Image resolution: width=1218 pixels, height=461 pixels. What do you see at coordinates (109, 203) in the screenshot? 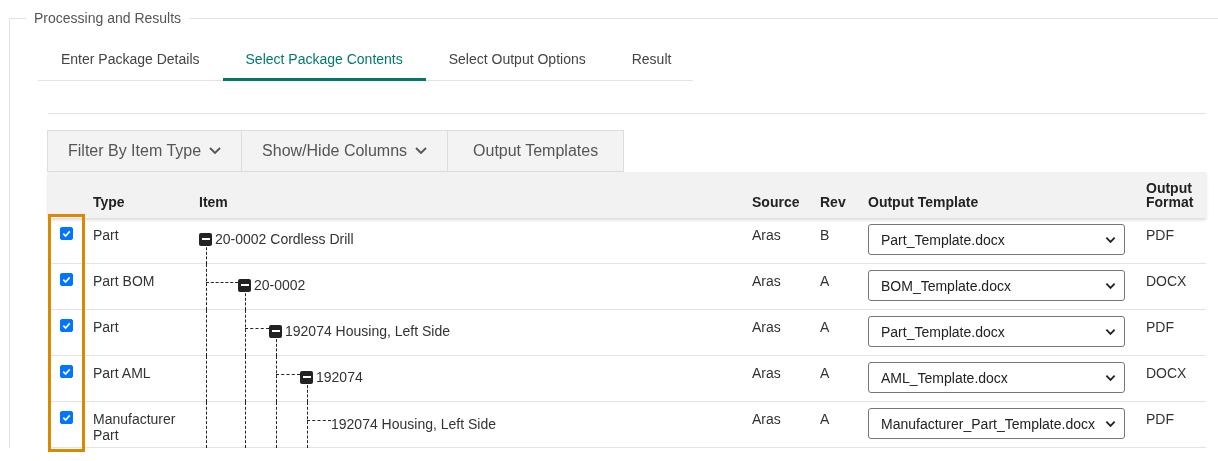
I see `column-header: Type` at bounding box center [109, 203].